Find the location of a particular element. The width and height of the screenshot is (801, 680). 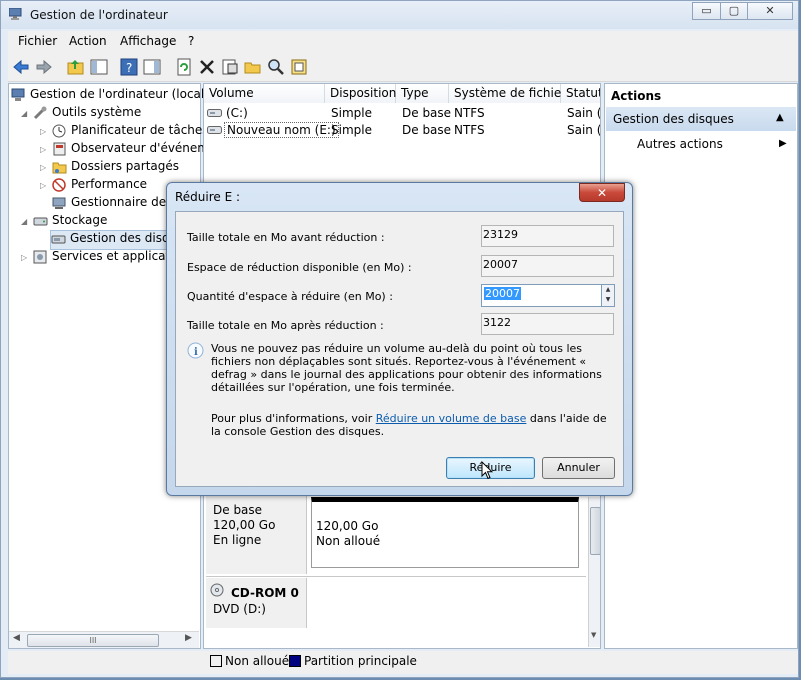

storage-icon is located at coordinates (40, 221).